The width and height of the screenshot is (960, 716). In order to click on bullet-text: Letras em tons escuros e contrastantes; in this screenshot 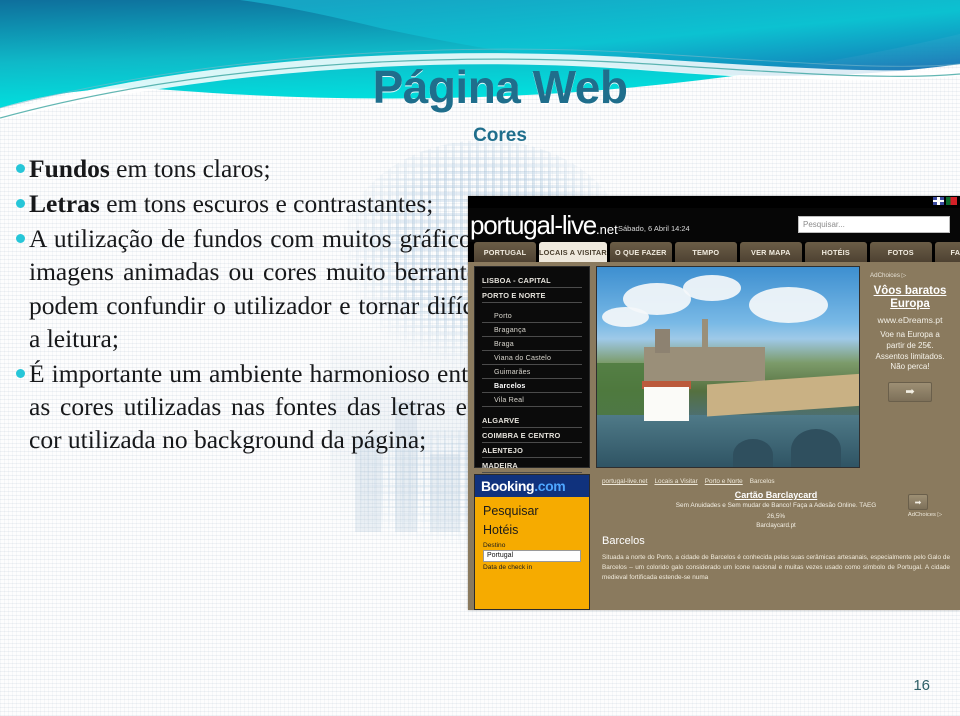, I will do `click(258, 203)`.